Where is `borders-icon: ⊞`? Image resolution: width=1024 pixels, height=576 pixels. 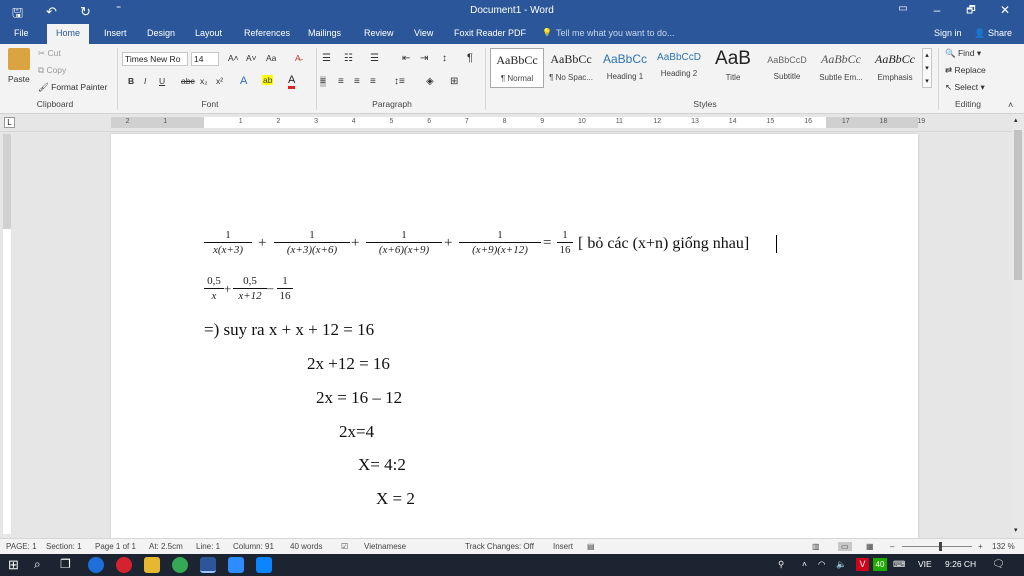 borders-icon: ⊞ is located at coordinates (454, 81).